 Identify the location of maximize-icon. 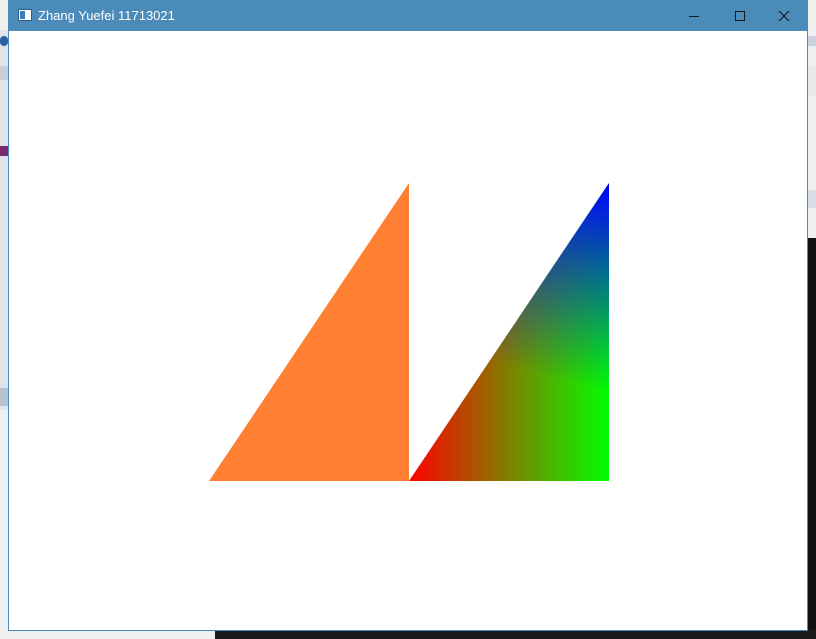
(740, 16).